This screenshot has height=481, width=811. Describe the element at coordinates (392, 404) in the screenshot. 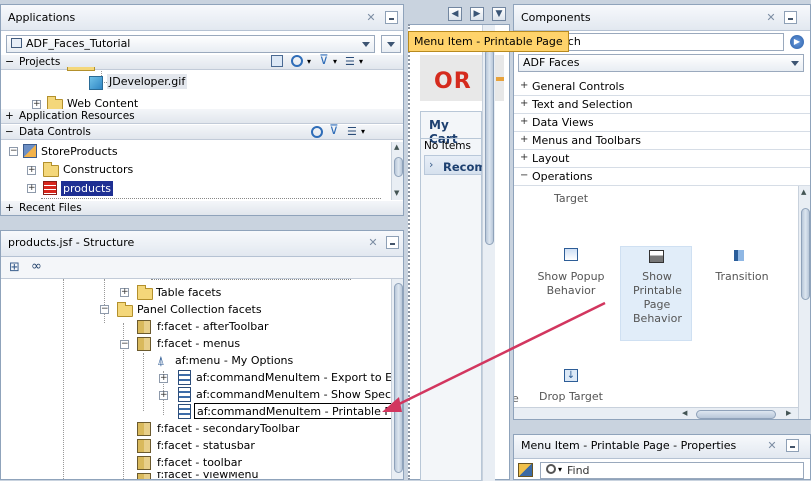

I see `annotation-arrow-head` at that location.